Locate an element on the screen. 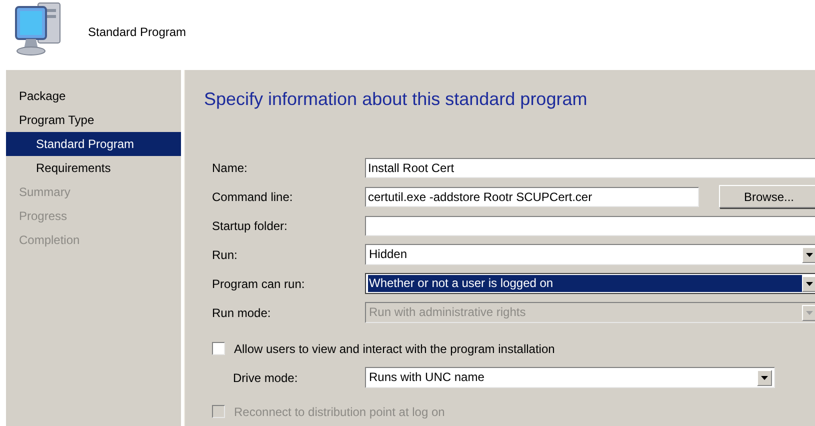 The image size is (815, 426). dropdown: Runs with UNC name is located at coordinates (570, 377).